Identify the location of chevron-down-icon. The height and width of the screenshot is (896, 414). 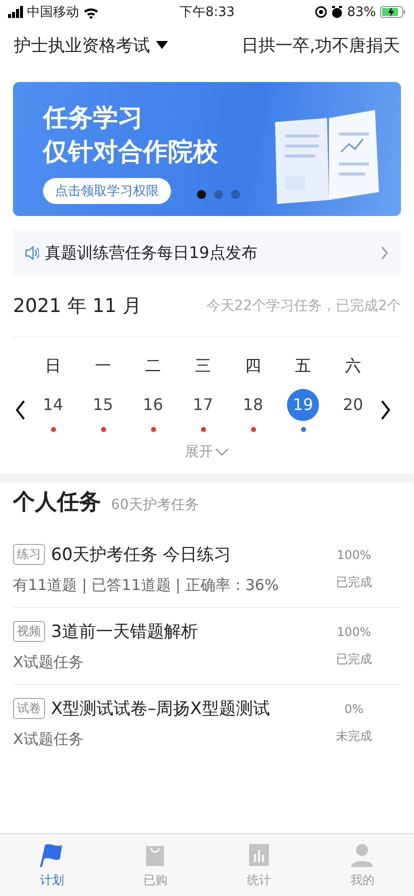
(222, 452).